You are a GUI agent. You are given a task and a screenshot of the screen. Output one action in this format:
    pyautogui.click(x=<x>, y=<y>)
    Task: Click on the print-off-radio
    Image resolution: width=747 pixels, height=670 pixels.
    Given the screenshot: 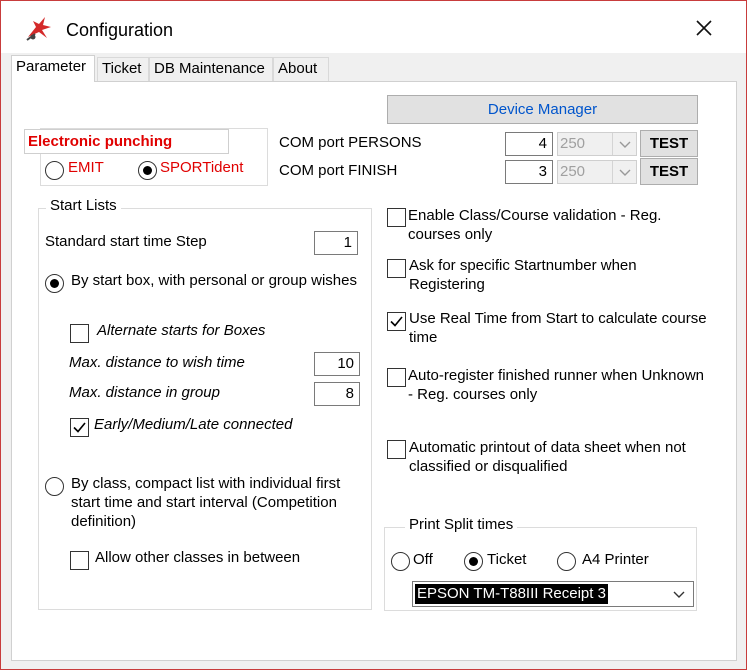 What is the action you would take?
    pyautogui.click(x=400, y=561)
    